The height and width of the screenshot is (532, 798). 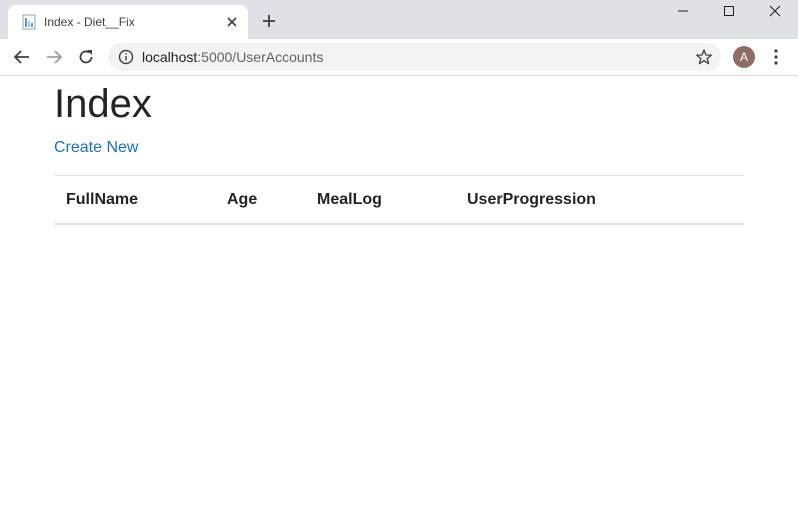 I want to click on page-title: Index, so click(x=103, y=104).